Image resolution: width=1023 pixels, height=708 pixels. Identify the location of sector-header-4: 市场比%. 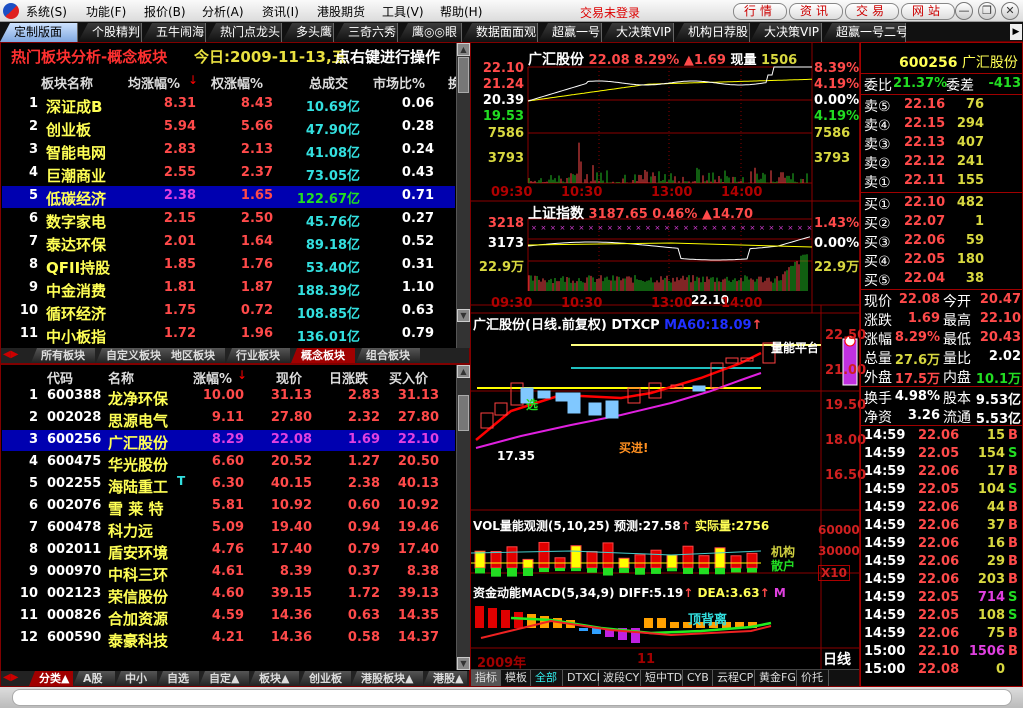
(399, 82).